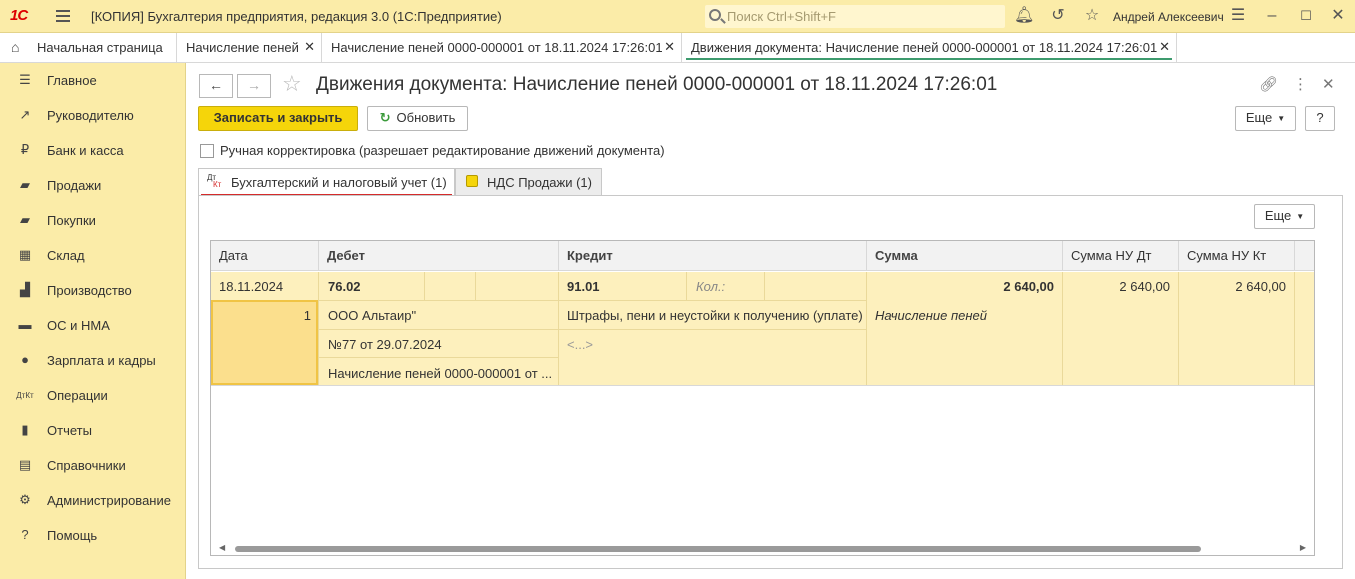 This screenshot has height=579, width=1355. What do you see at coordinates (931, 315) in the screenshot?
I see `cell-content: Начисление пеней` at bounding box center [931, 315].